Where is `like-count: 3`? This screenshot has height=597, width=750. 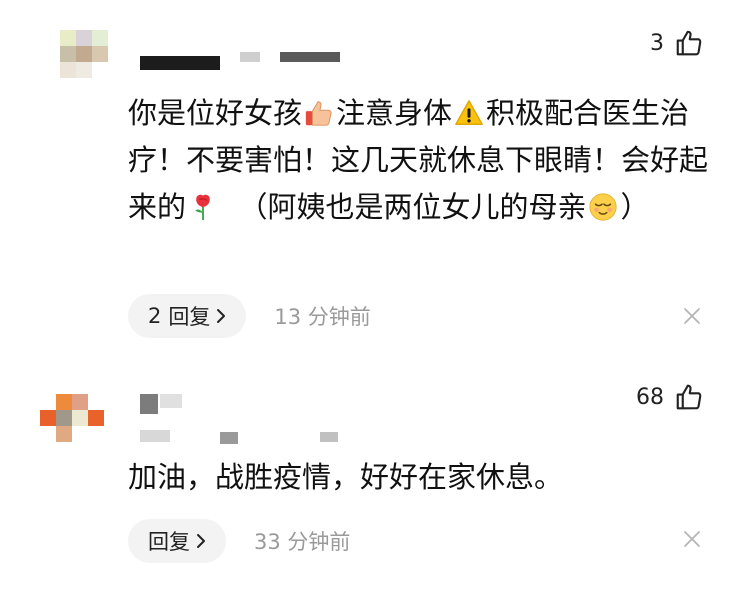
like-count: 3 is located at coordinates (657, 43).